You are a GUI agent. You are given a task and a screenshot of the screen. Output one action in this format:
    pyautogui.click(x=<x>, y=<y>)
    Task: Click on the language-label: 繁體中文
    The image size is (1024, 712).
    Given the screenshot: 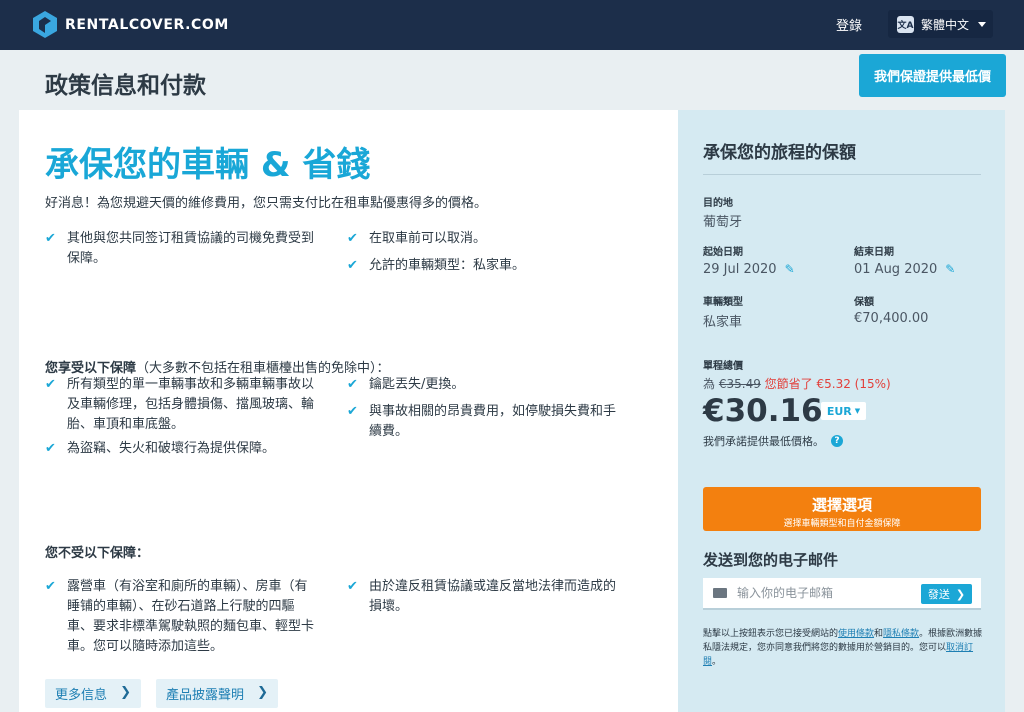 What is the action you would take?
    pyautogui.click(x=945, y=24)
    